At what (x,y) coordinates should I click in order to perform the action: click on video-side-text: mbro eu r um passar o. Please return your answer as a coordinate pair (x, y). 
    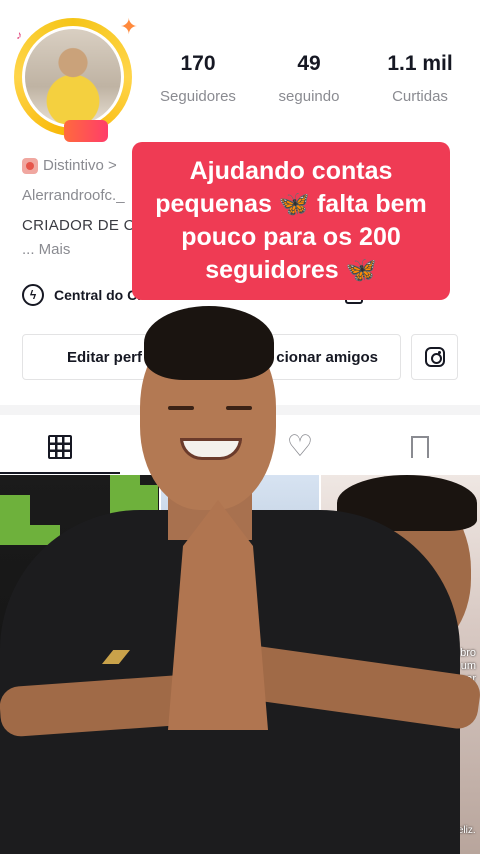
    Looking at the image, I should click on (457, 673).